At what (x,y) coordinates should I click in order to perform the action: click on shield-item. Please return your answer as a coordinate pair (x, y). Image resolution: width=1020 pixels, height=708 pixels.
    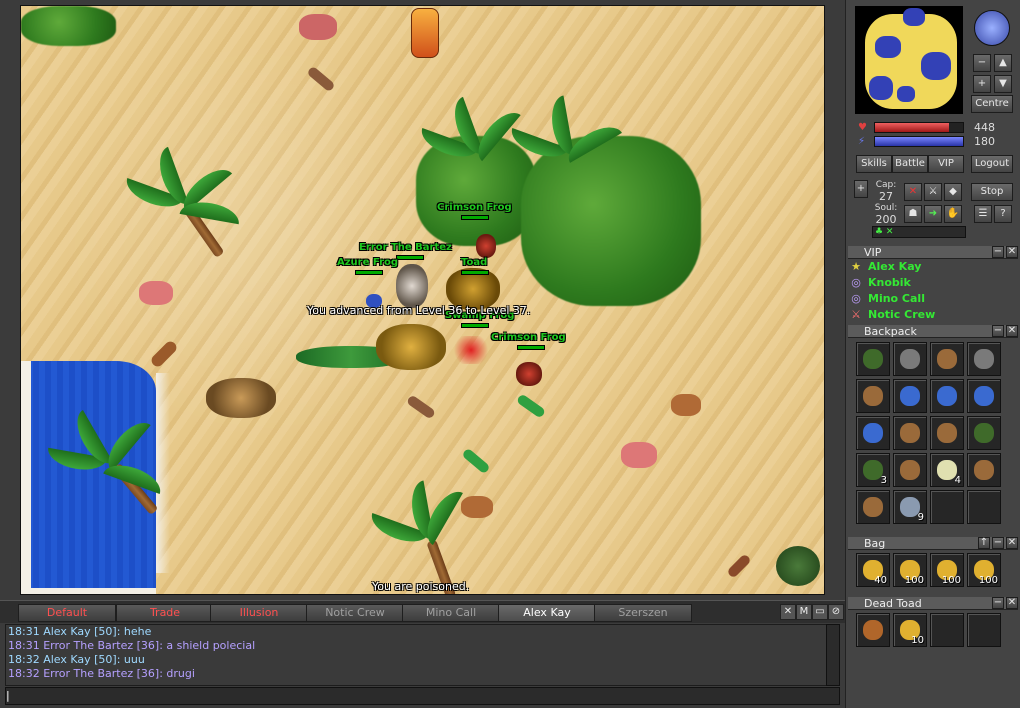
    Looking at the image, I should click on (425, 33).